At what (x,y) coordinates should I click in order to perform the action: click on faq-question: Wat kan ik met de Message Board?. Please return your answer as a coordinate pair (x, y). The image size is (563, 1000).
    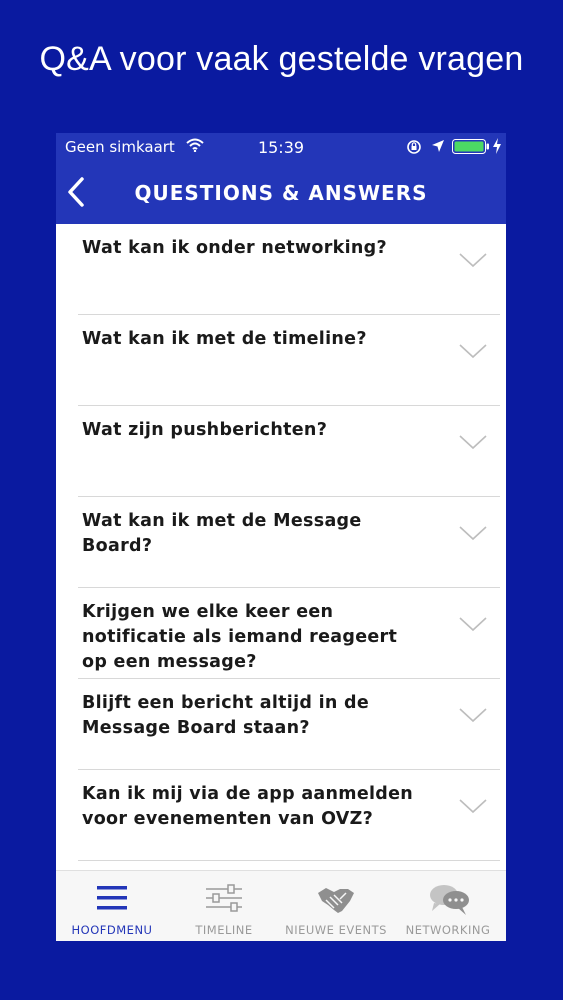
    Looking at the image, I should click on (222, 533).